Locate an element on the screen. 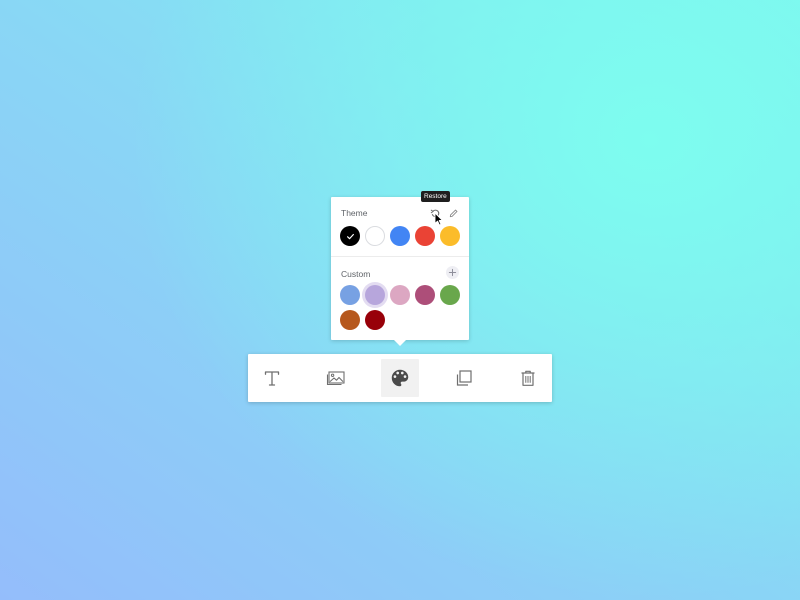  delete-tool-button is located at coordinates (528, 378).